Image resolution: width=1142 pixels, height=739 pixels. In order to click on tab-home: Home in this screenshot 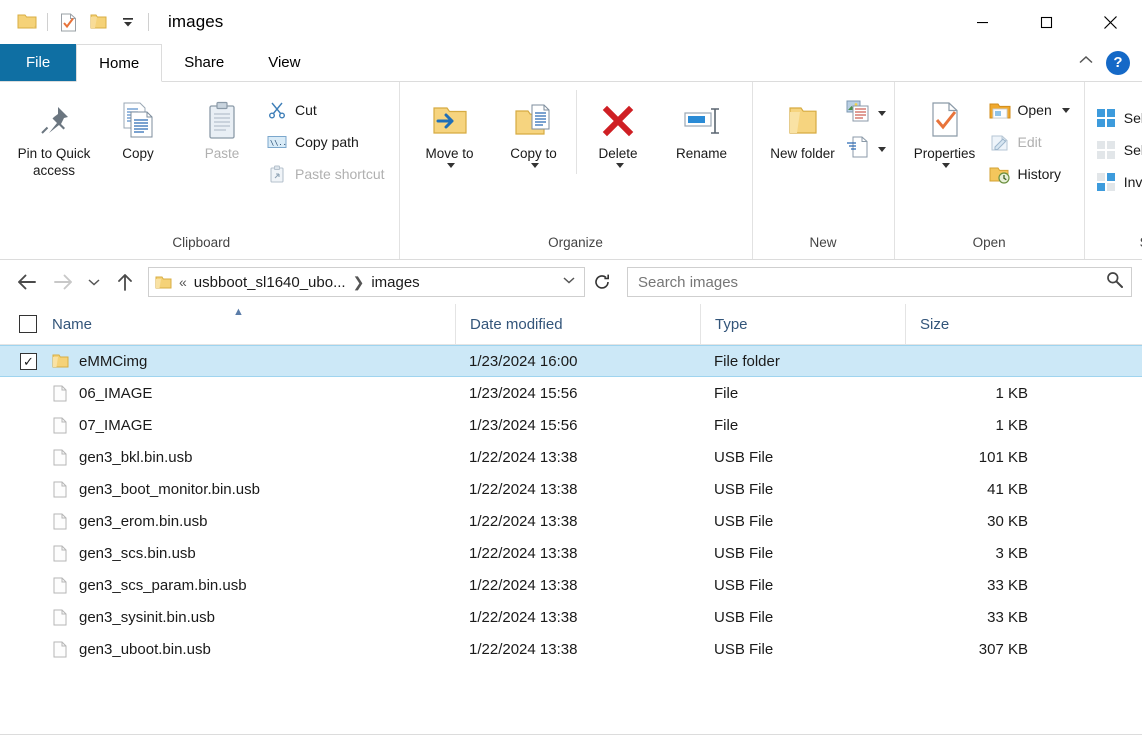, I will do `click(119, 63)`.